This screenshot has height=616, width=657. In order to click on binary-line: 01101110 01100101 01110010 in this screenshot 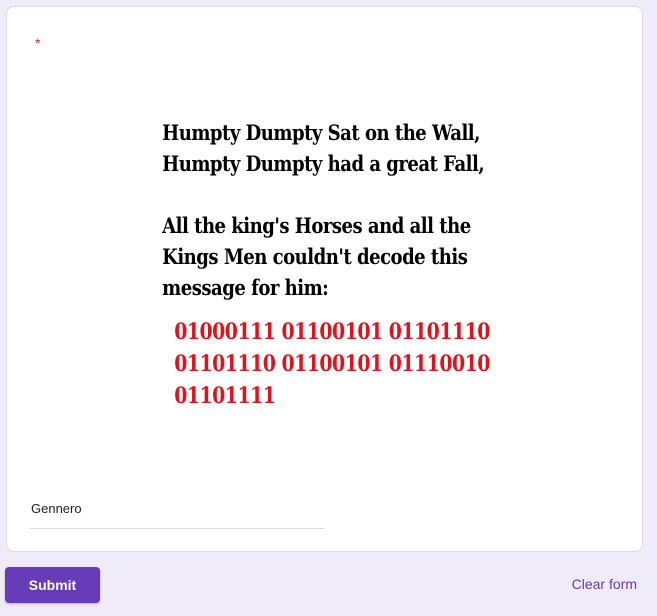, I will do `click(332, 364)`.